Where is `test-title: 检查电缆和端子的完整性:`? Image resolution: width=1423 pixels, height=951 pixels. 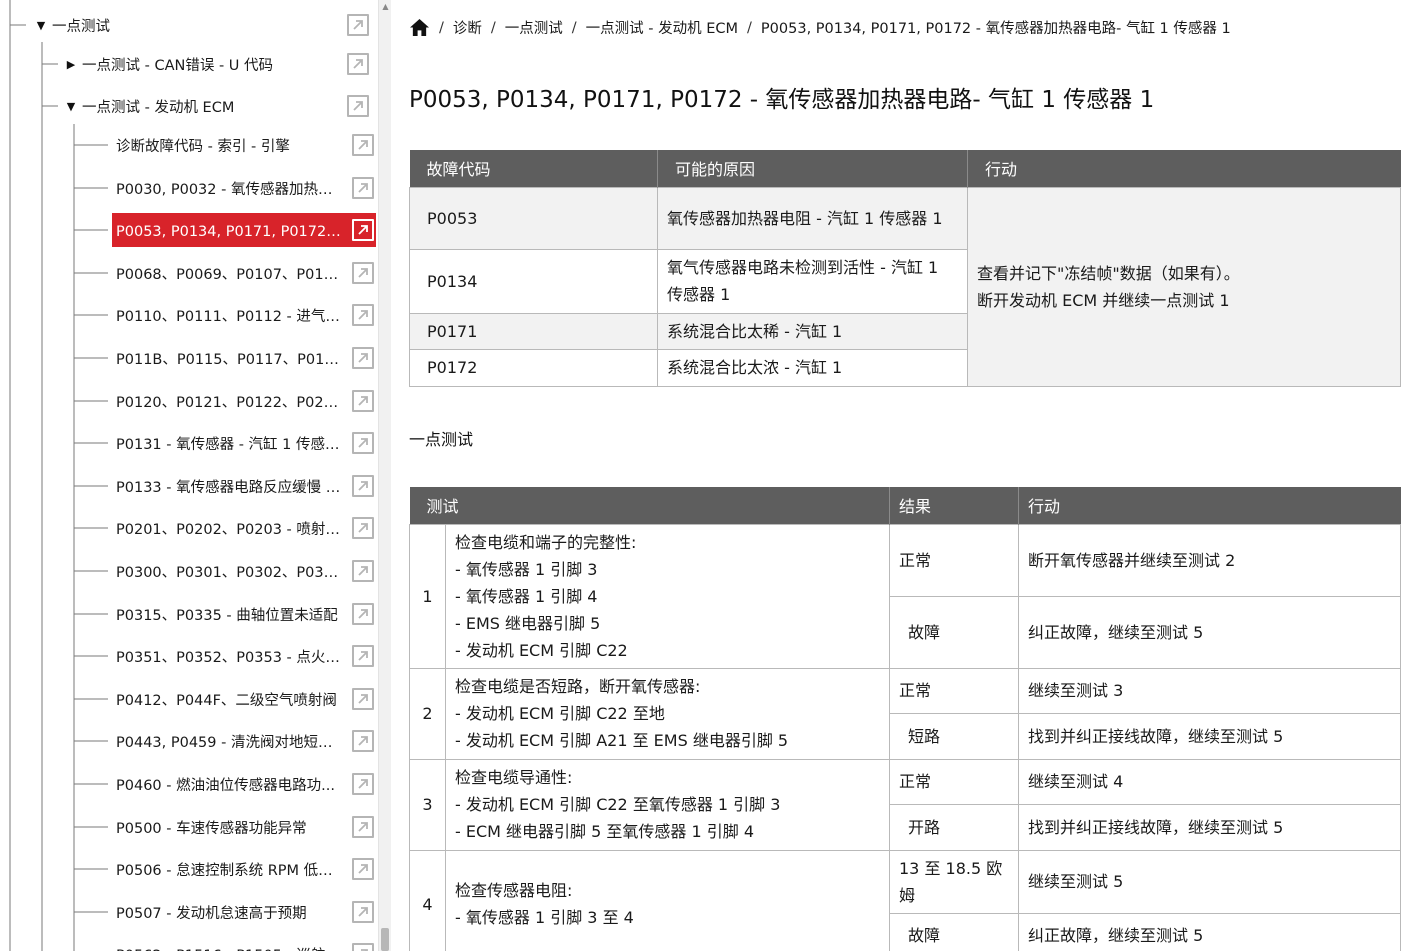
test-title: 检查电缆和端子的完整性: is located at coordinates (546, 542).